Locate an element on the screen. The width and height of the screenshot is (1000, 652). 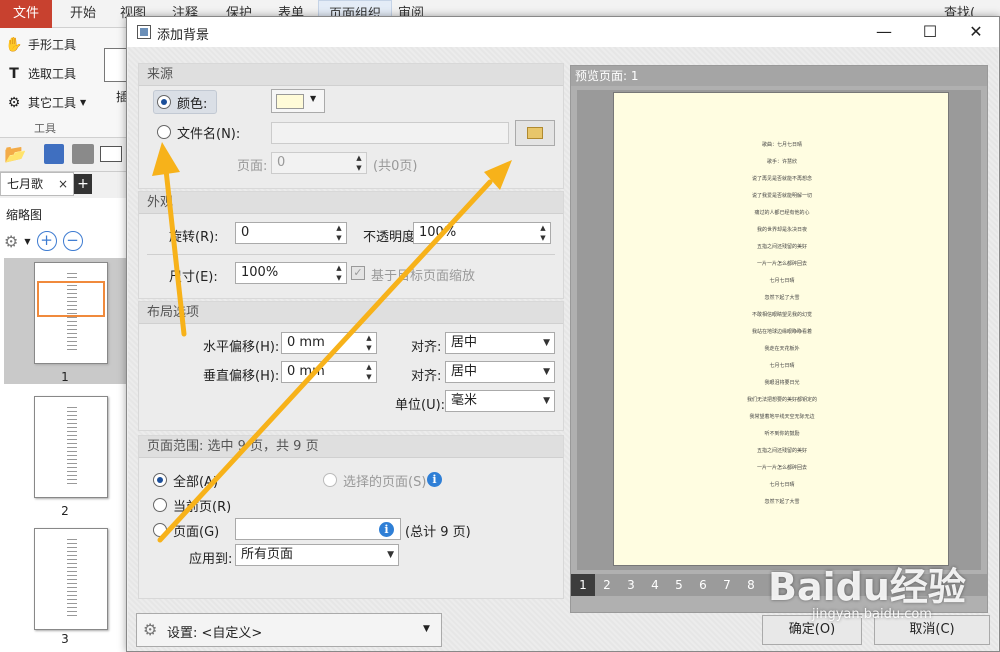
watermark-url: jingyan.baidu.com is located at coordinates (872, 614).